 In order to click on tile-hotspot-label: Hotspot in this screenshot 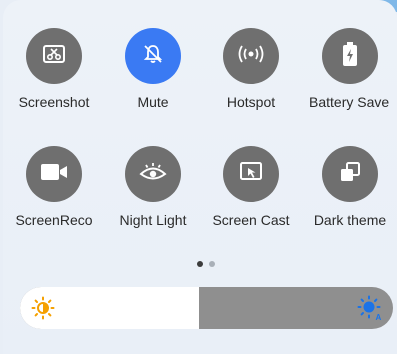, I will do `click(251, 102)`.